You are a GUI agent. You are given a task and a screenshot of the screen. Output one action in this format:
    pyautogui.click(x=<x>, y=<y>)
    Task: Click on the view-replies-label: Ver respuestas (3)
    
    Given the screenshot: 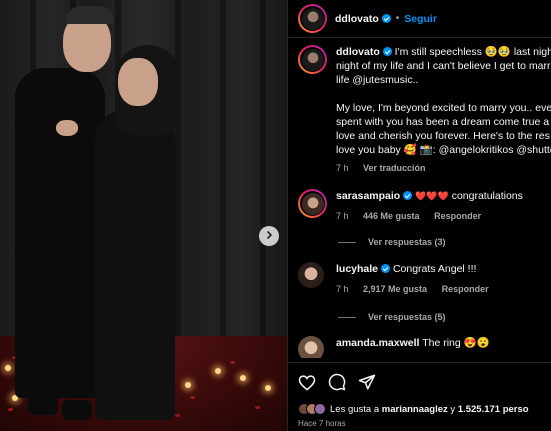 What is the action you would take?
    pyautogui.click(x=407, y=242)
    